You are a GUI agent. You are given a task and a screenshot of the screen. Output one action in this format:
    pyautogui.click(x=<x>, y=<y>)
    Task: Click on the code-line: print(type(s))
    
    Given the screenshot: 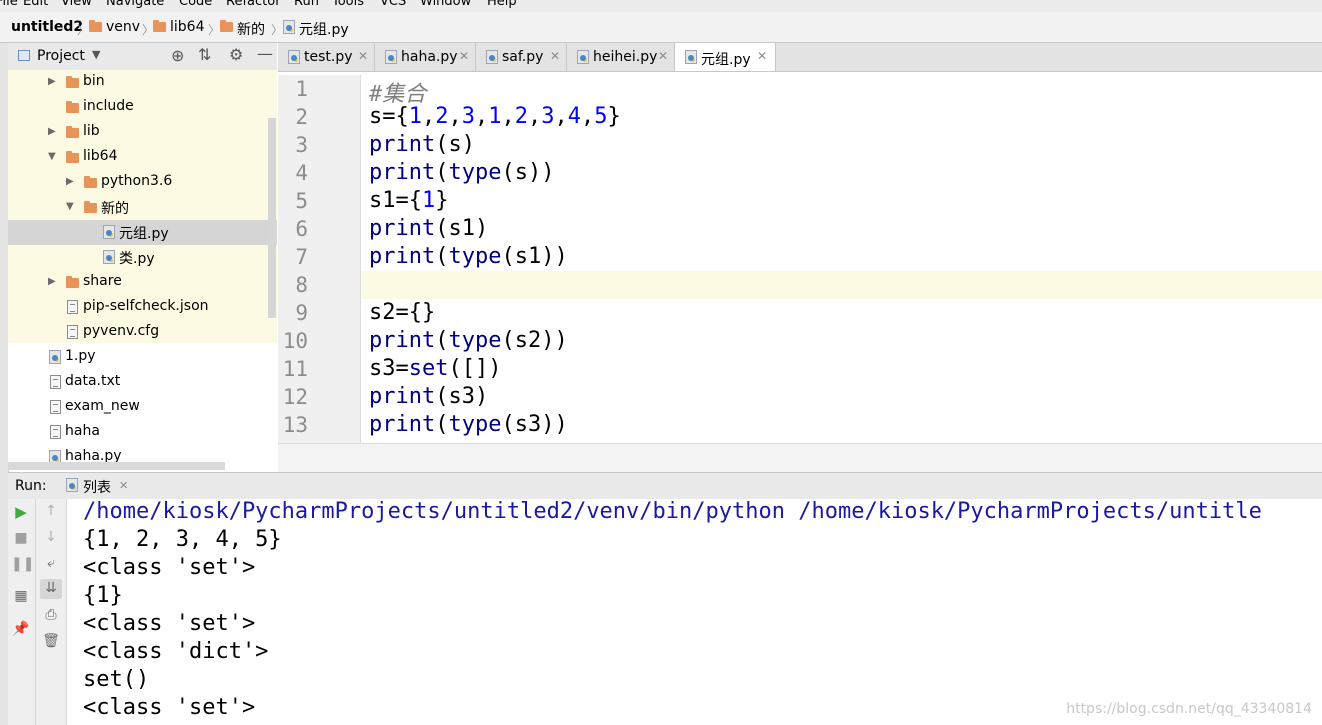 What is the action you would take?
    pyautogui.click(x=461, y=172)
    